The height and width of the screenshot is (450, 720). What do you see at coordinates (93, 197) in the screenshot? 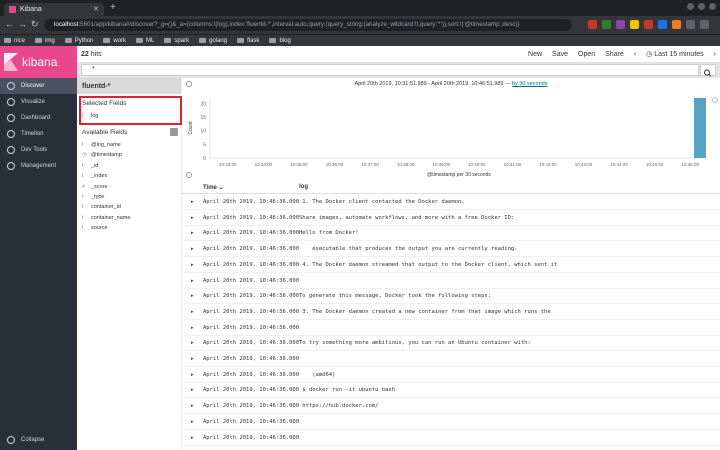
I see `field-item: t _type` at bounding box center [93, 197].